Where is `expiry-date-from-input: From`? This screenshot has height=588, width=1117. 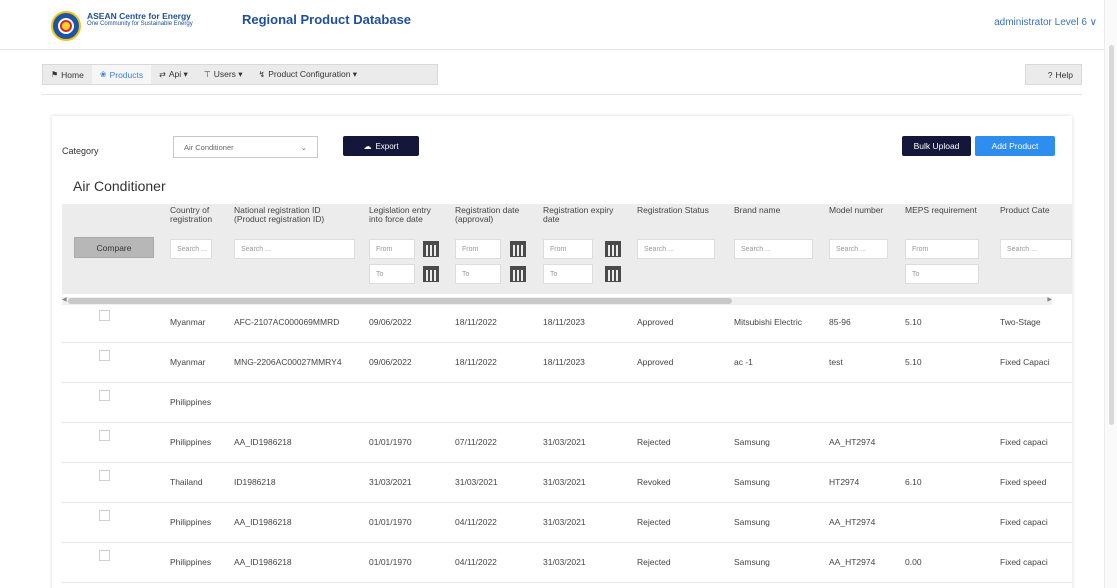 expiry-date-from-input: From is located at coordinates (568, 249).